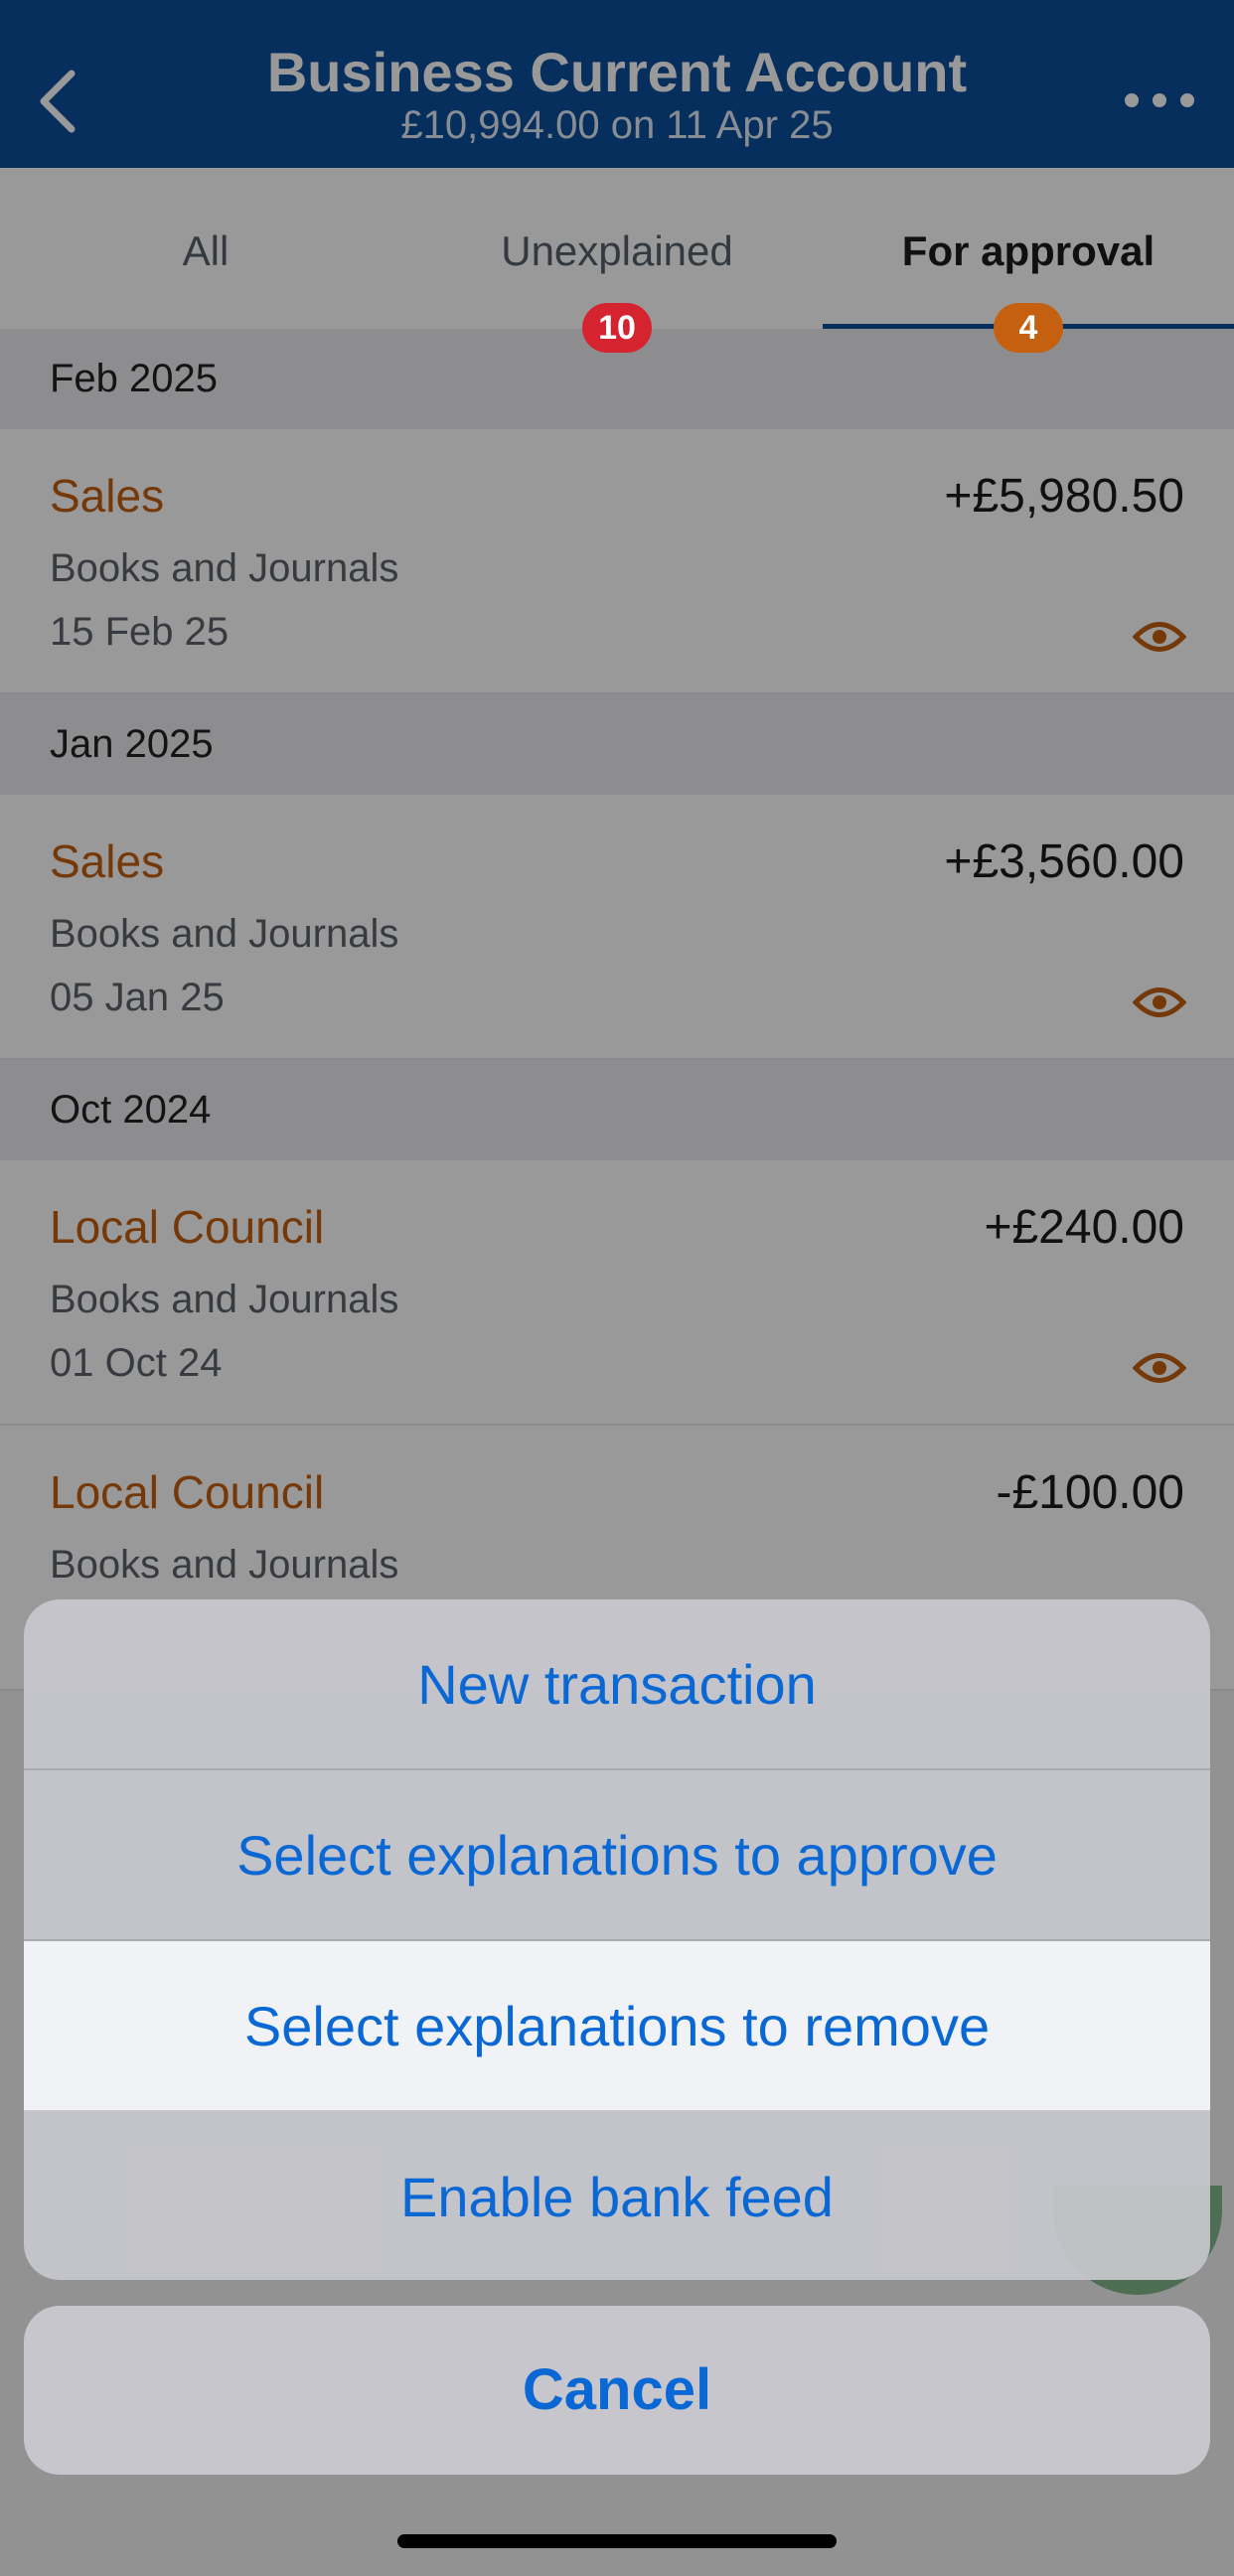 The image size is (1234, 2576). What do you see at coordinates (1028, 328) in the screenshot?
I see `approval-count-badge: 4` at bounding box center [1028, 328].